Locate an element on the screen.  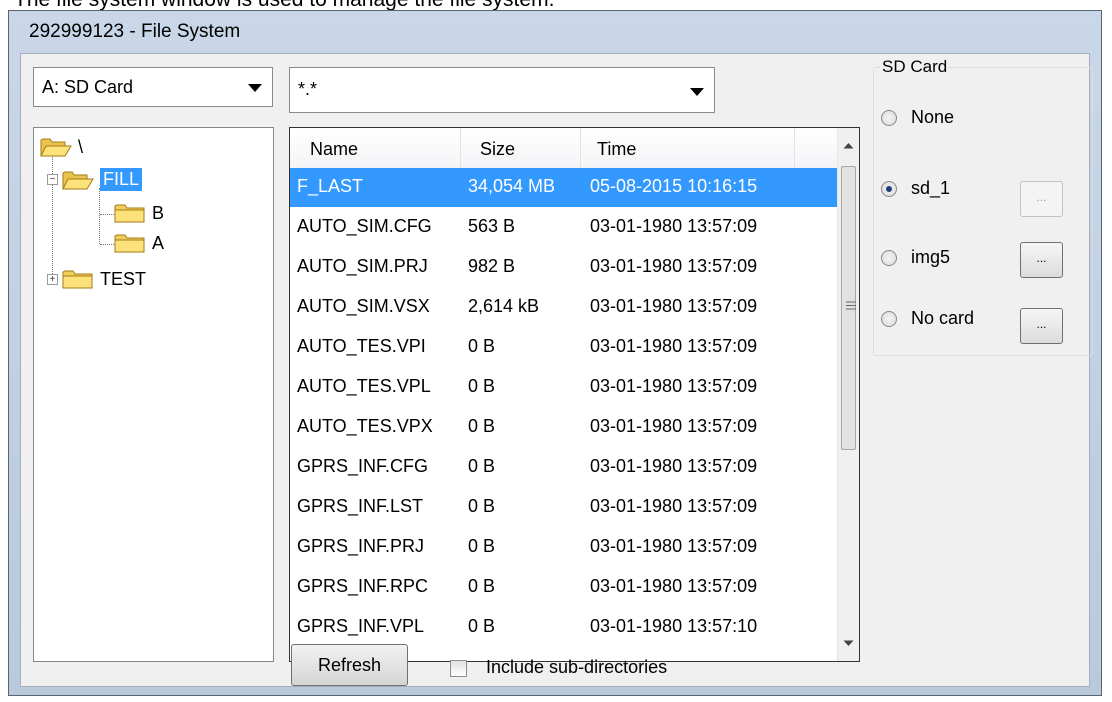
file-row: GPRS_INF.VPL 0 B 03-01-1980 13:57:10 is located at coordinates (564, 627).